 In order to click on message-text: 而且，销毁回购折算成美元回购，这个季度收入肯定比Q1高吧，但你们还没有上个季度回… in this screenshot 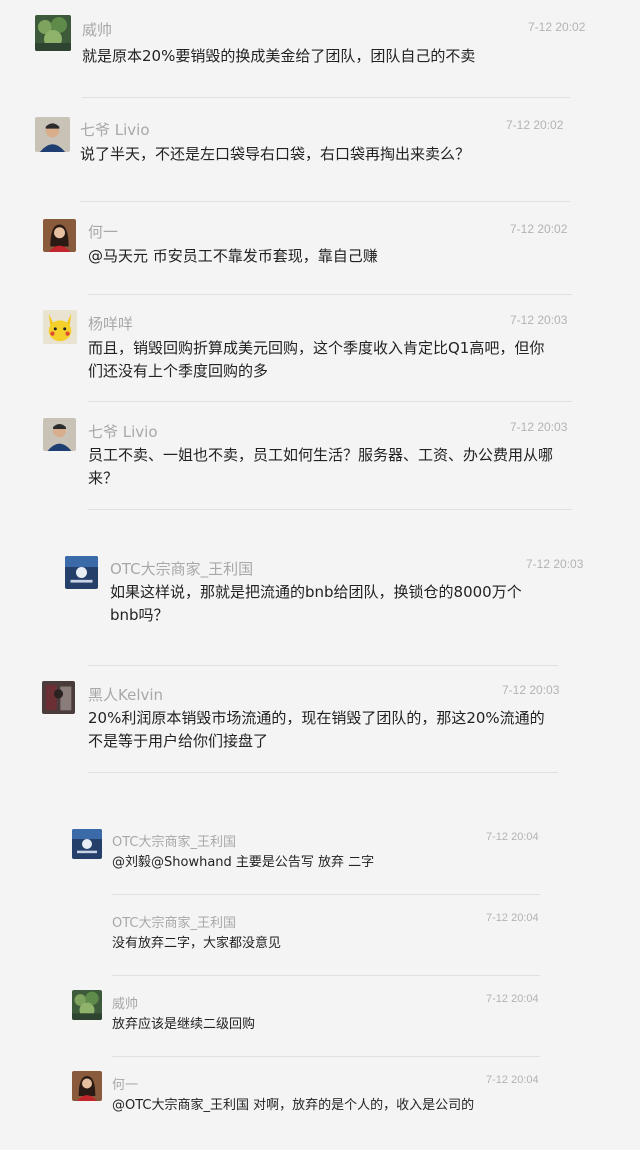, I will do `click(316, 360)`.